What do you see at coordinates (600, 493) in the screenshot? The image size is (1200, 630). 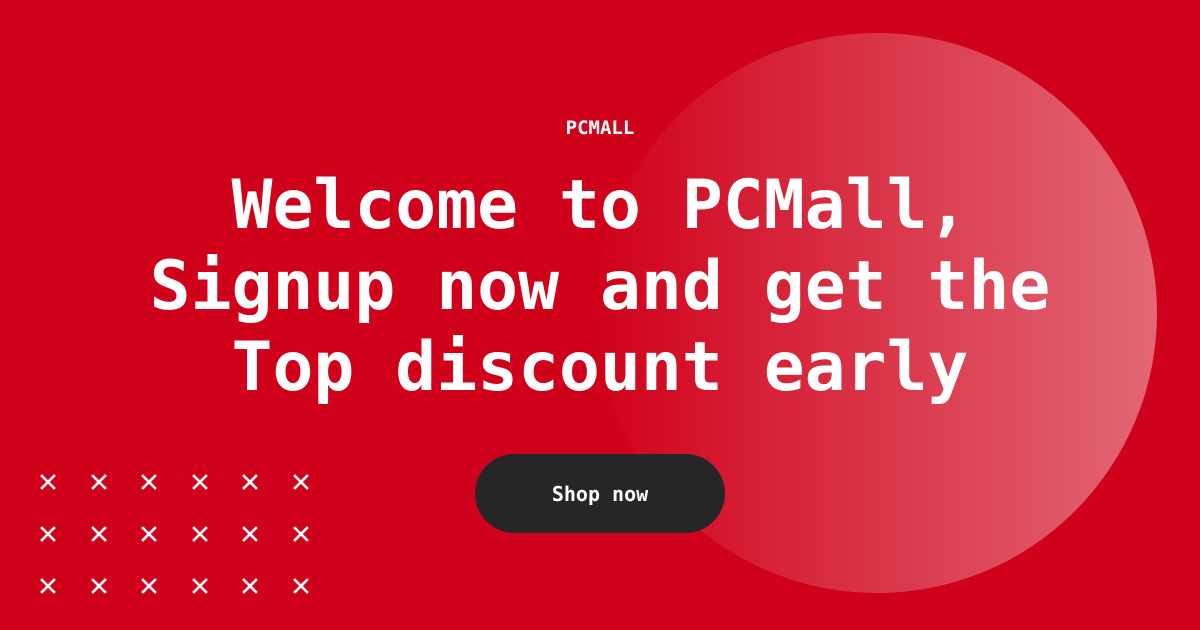 I see `shop-now-button: Shop now` at bounding box center [600, 493].